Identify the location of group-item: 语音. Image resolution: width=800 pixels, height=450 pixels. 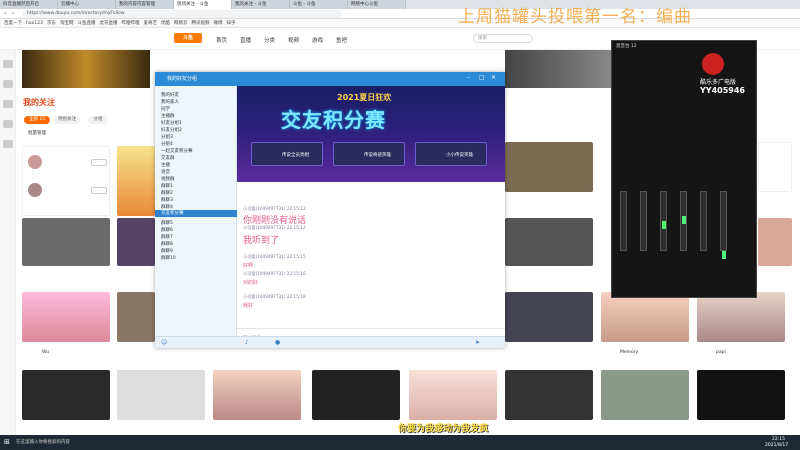
(165, 172).